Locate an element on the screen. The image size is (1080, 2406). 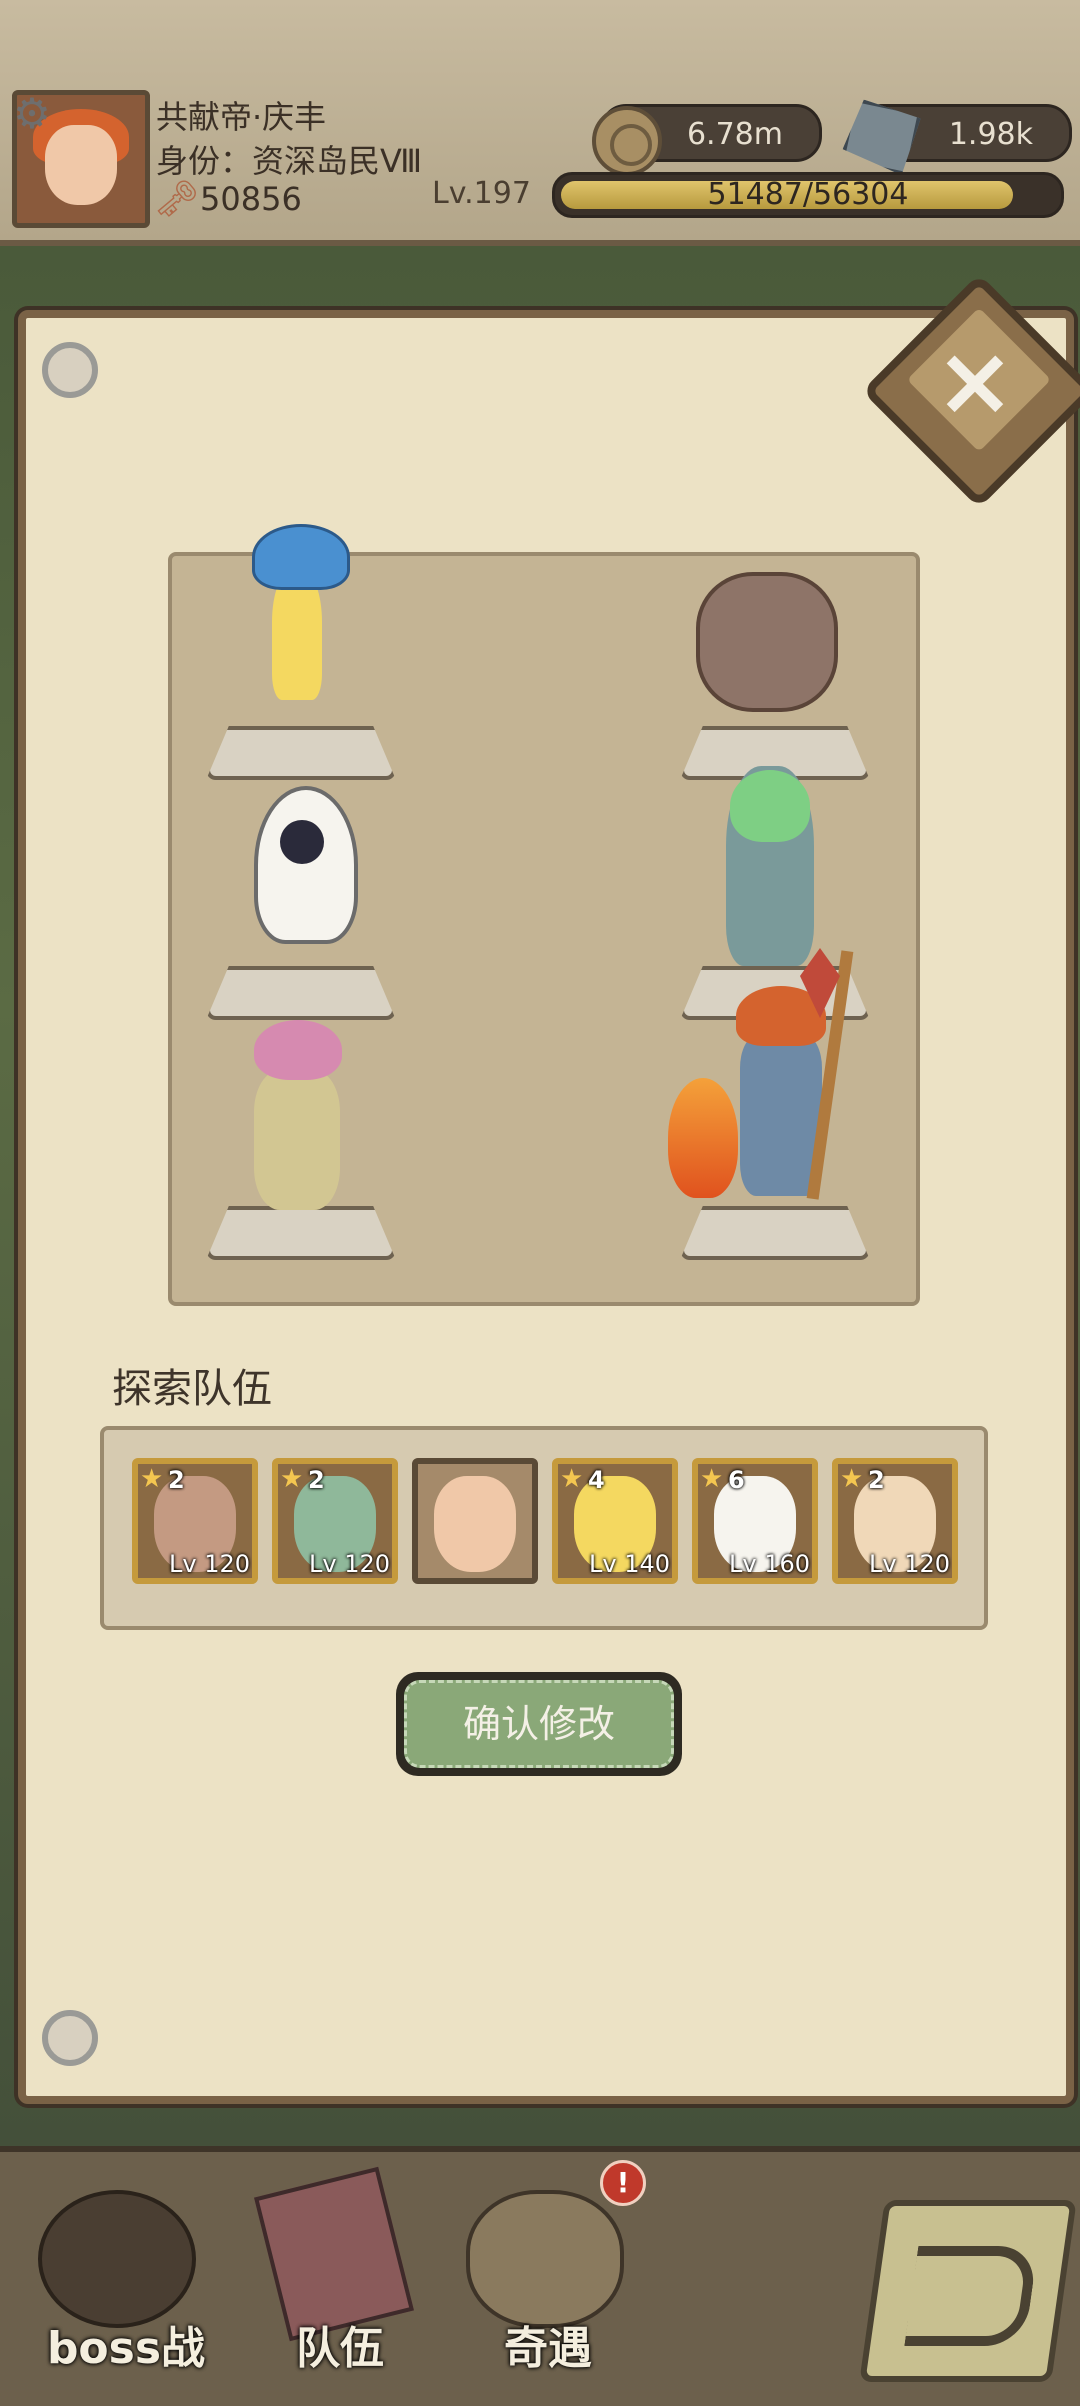
player-level: Lv.197 is located at coordinates (481, 193).